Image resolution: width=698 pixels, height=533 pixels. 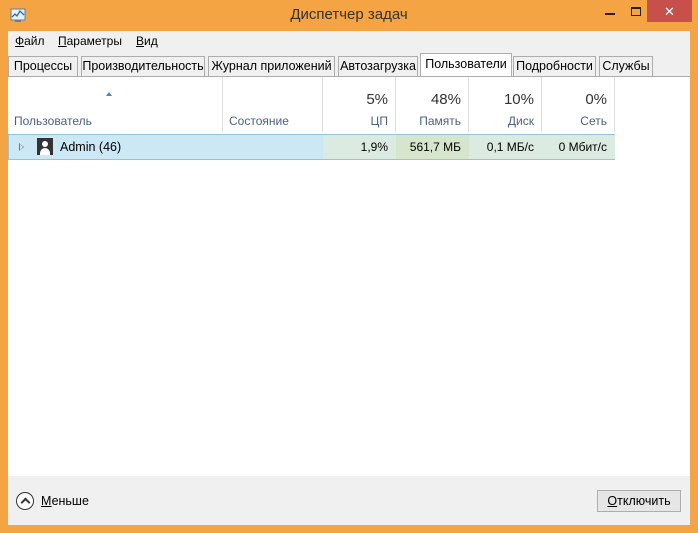 What do you see at coordinates (518, 99) in the screenshot?
I see `disk-total-percent: 10%` at bounding box center [518, 99].